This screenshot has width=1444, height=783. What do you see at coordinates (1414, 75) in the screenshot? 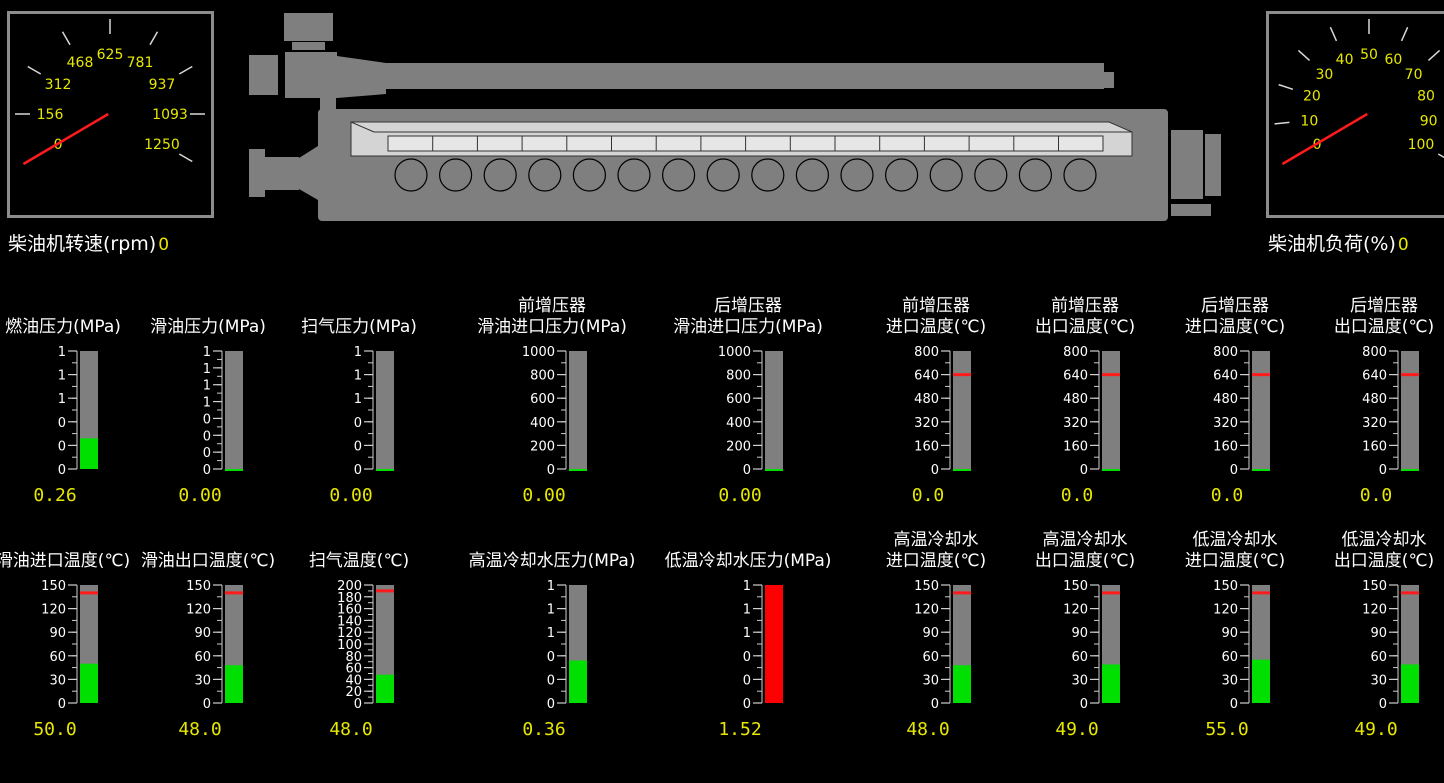
I see `load-tick-label: 70` at bounding box center [1414, 75].